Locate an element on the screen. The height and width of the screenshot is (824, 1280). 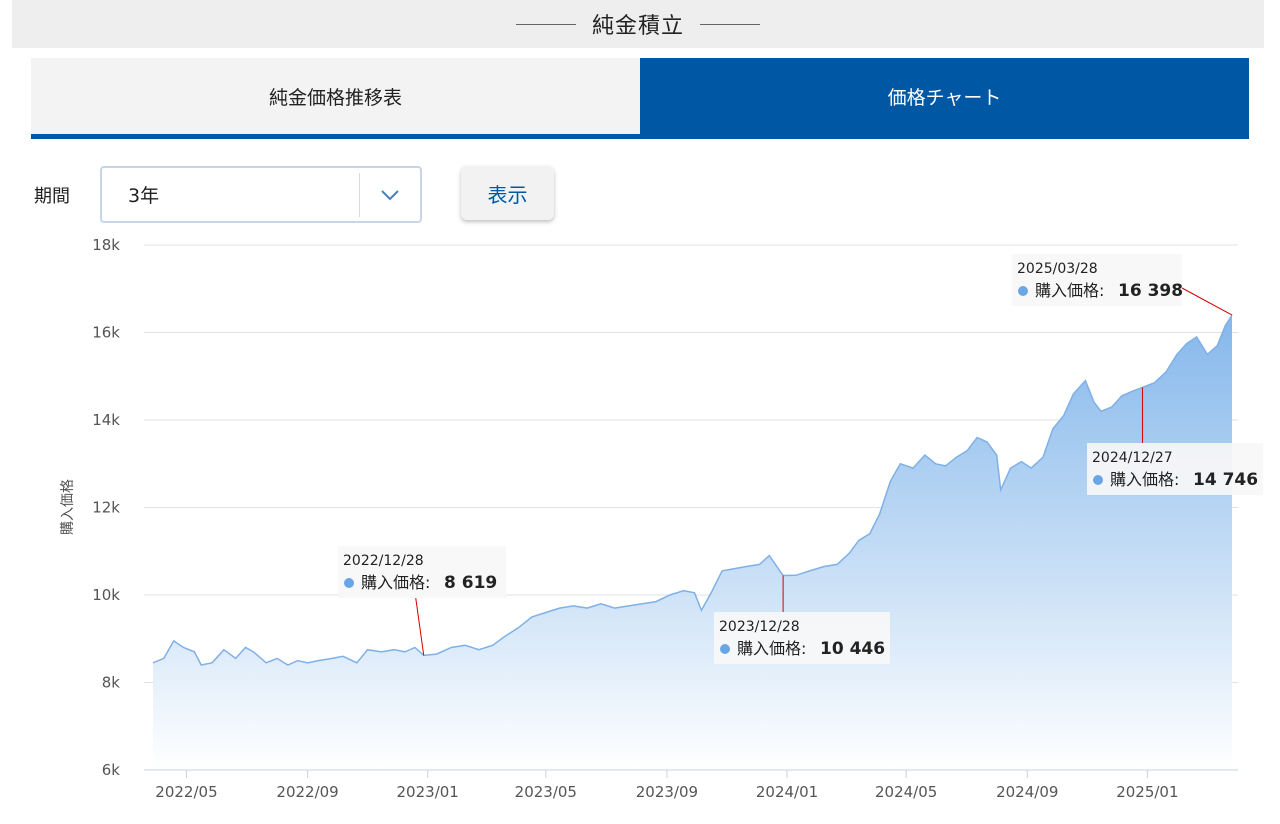
x-tick-label: 2023/09 is located at coordinates (667, 792).